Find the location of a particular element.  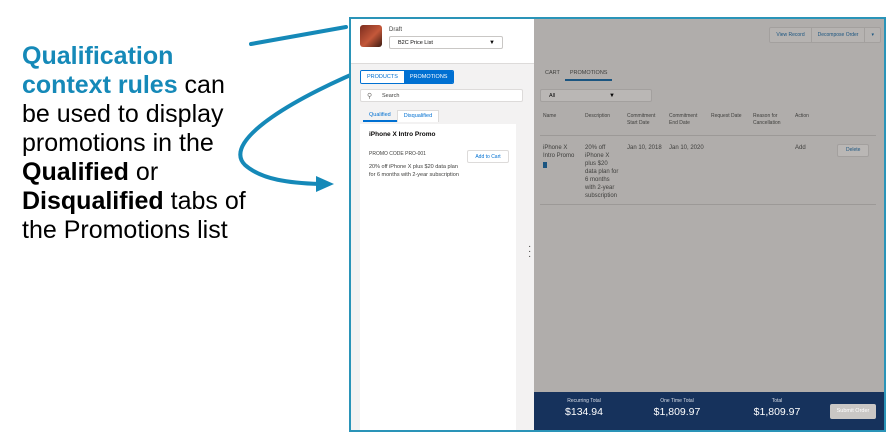

order-header: Draft B2C Price List ▼ is located at coordinates (442, 41).